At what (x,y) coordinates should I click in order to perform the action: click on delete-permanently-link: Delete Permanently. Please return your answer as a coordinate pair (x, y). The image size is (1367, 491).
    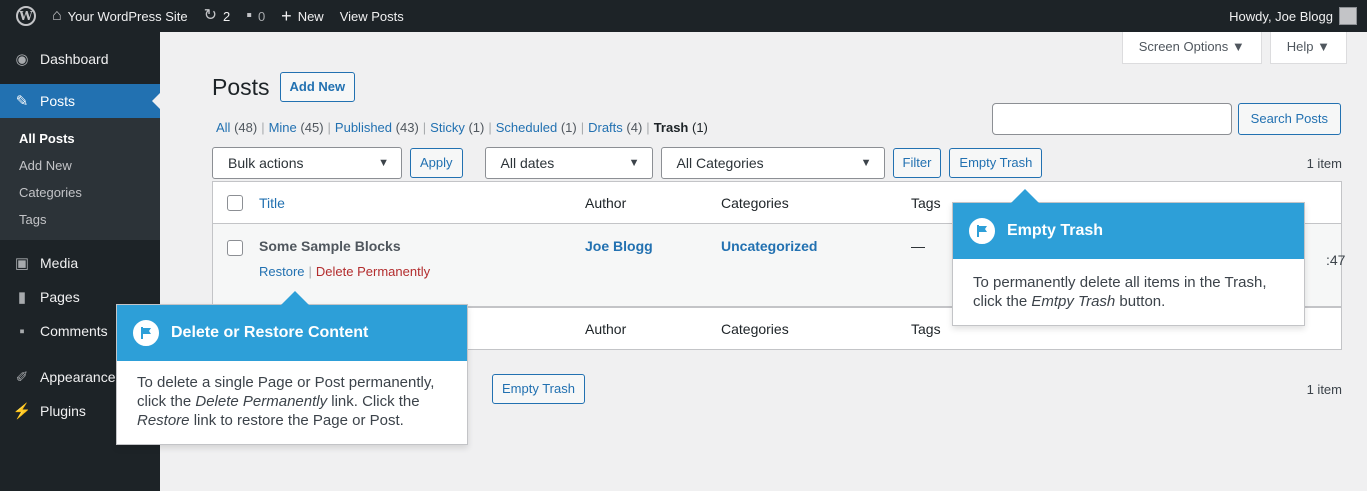
    Looking at the image, I should click on (373, 271).